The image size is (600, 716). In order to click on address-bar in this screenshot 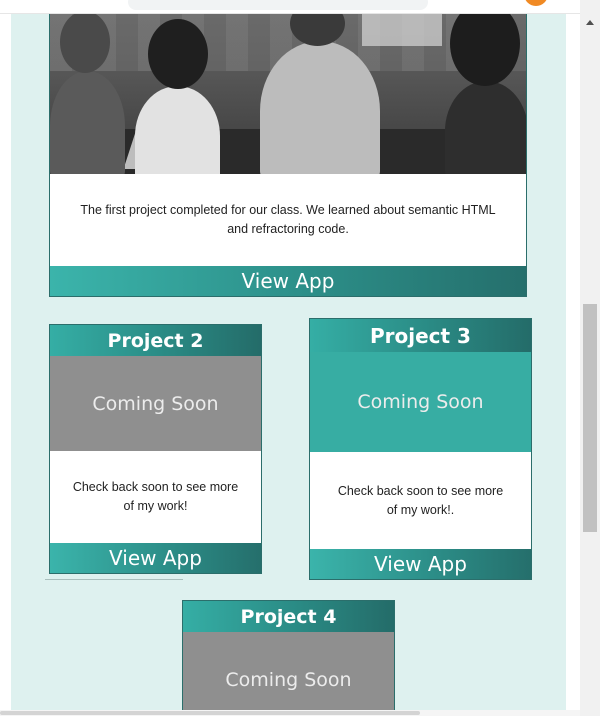, I will do `click(278, 5)`.